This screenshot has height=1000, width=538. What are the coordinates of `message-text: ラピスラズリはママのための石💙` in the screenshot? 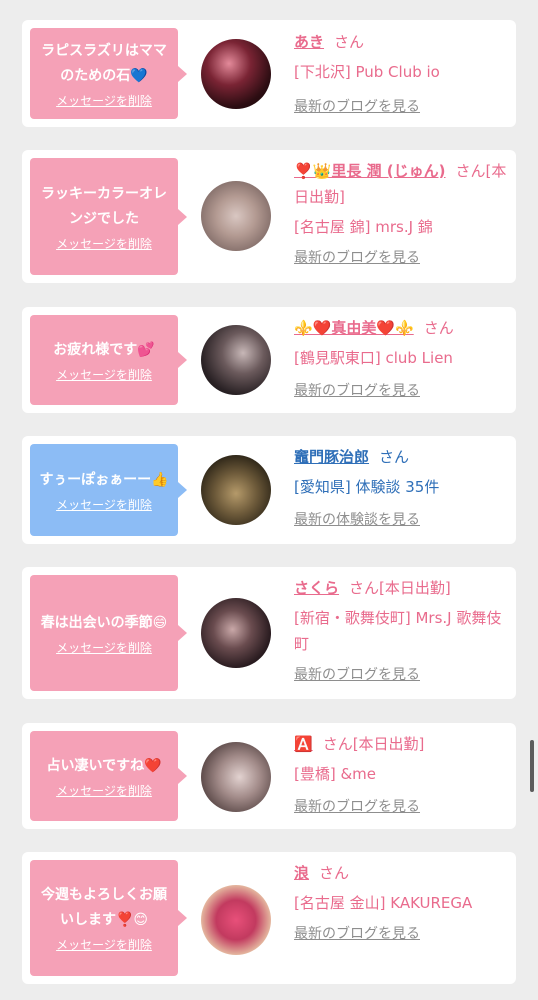 It's located at (104, 63).